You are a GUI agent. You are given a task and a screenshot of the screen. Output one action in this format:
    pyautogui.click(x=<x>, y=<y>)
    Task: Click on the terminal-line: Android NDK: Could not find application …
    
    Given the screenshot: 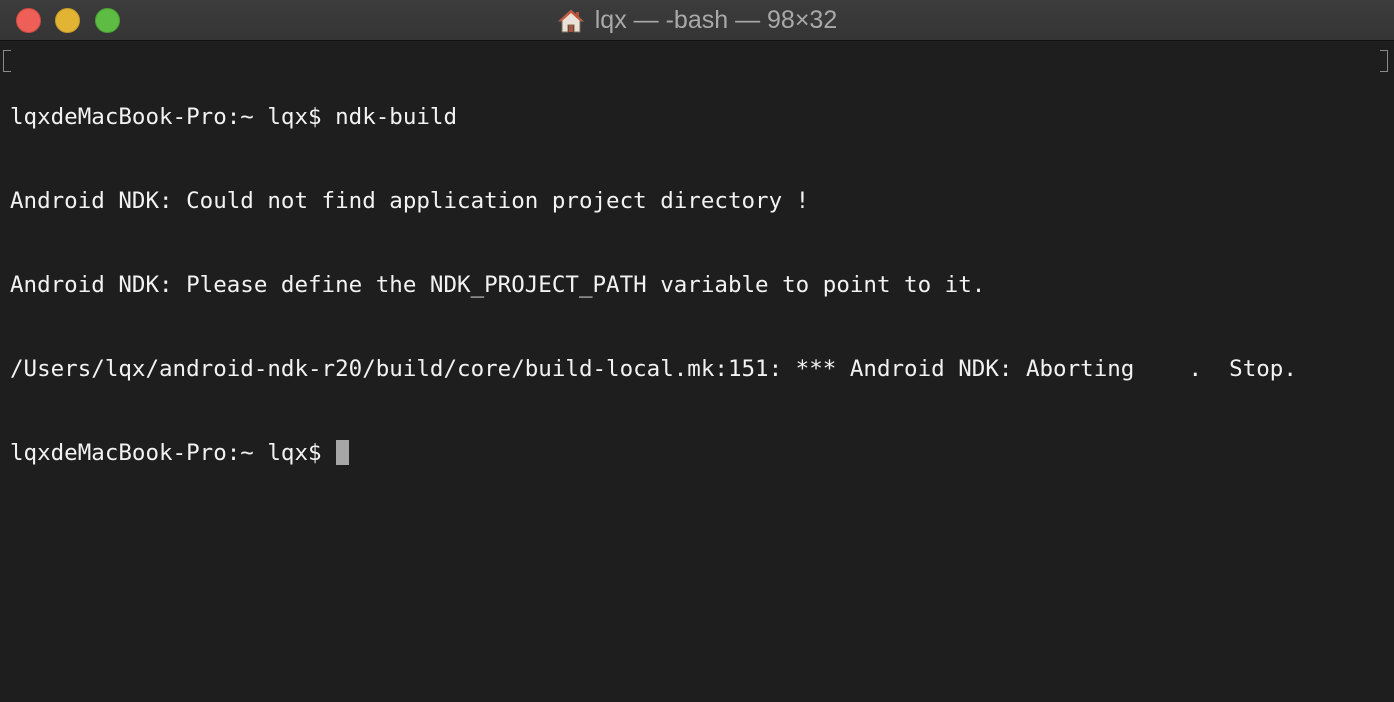 What is the action you would take?
    pyautogui.click(x=410, y=201)
    